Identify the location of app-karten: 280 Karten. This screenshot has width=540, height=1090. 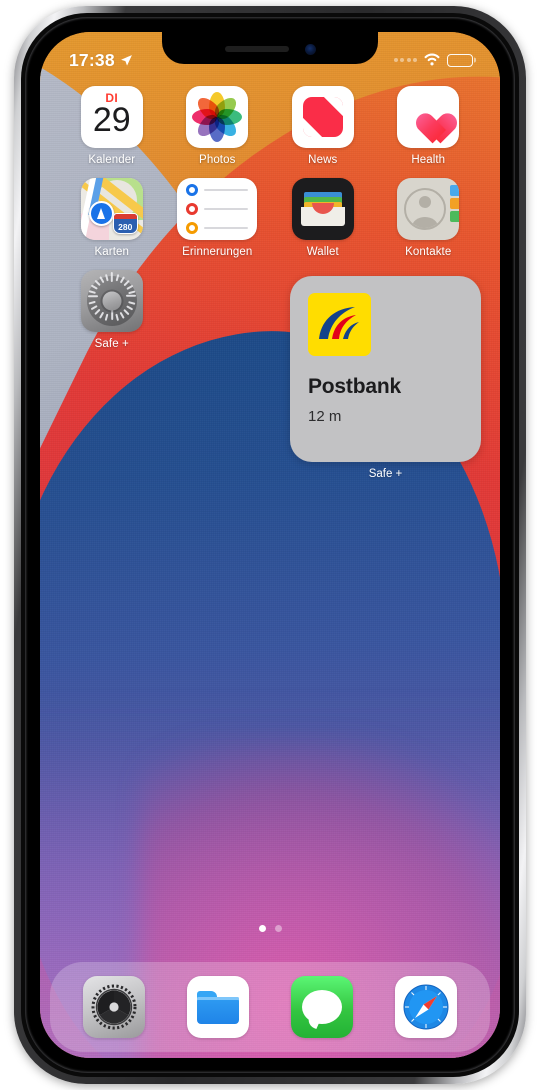
(112, 218).